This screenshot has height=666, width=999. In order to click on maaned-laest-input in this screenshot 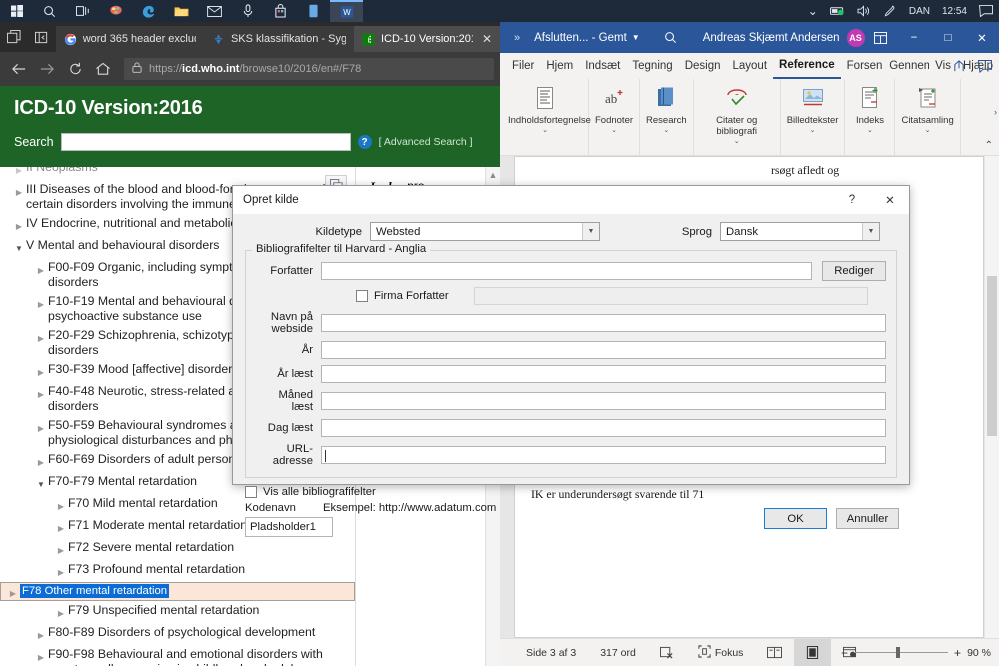, I will do `click(603, 401)`.